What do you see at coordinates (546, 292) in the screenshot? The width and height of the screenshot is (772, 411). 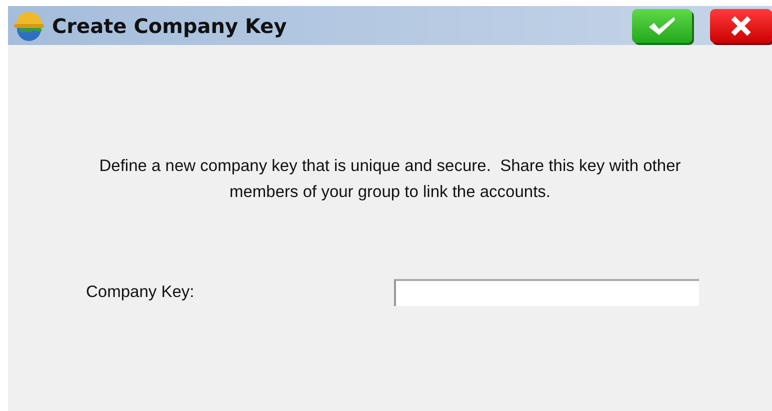 I see `input-field` at bounding box center [546, 292].